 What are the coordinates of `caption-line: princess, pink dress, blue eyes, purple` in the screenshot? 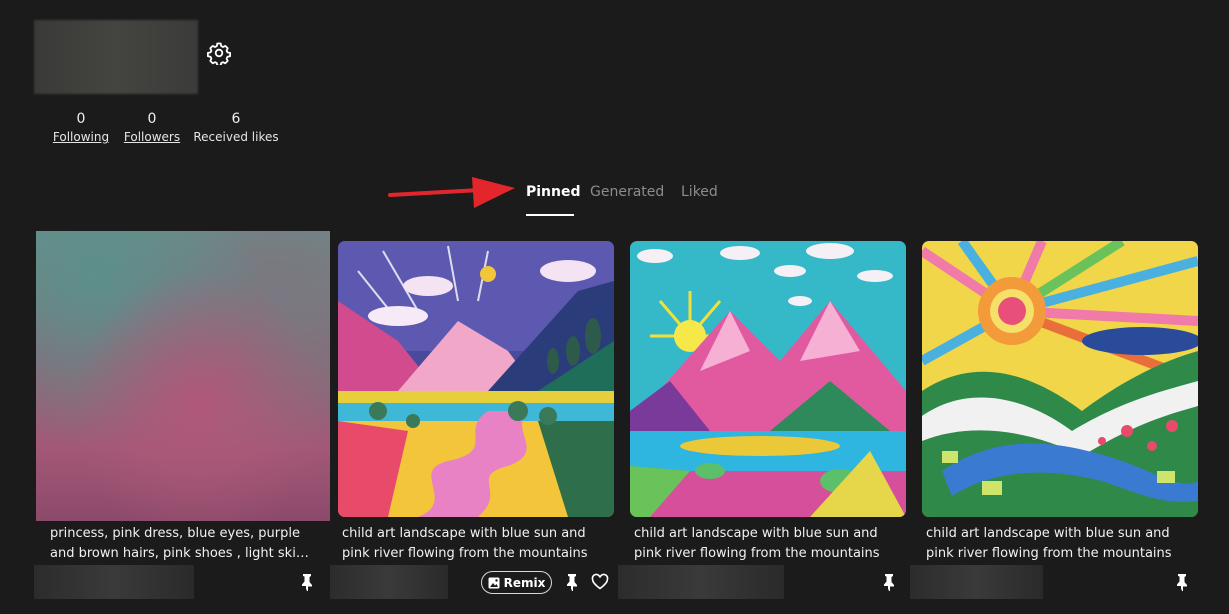 It's located at (175, 533).